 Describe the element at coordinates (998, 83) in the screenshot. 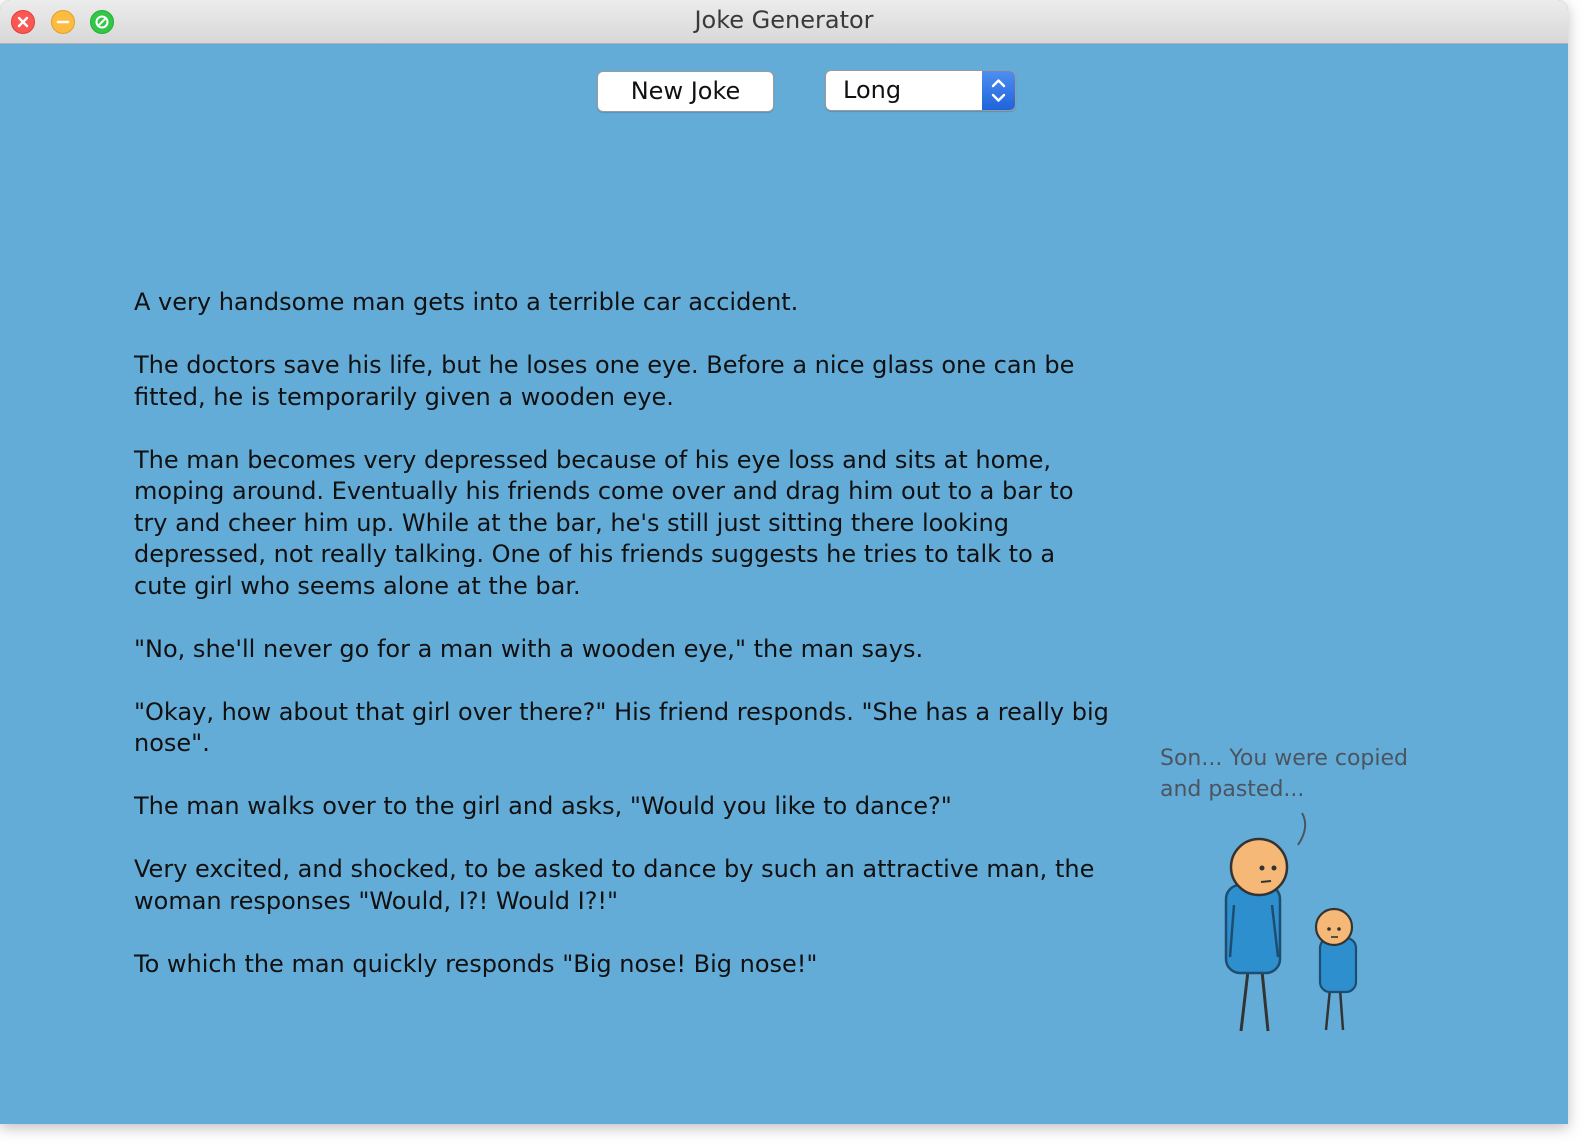

I see `chevron-up-icon` at that location.